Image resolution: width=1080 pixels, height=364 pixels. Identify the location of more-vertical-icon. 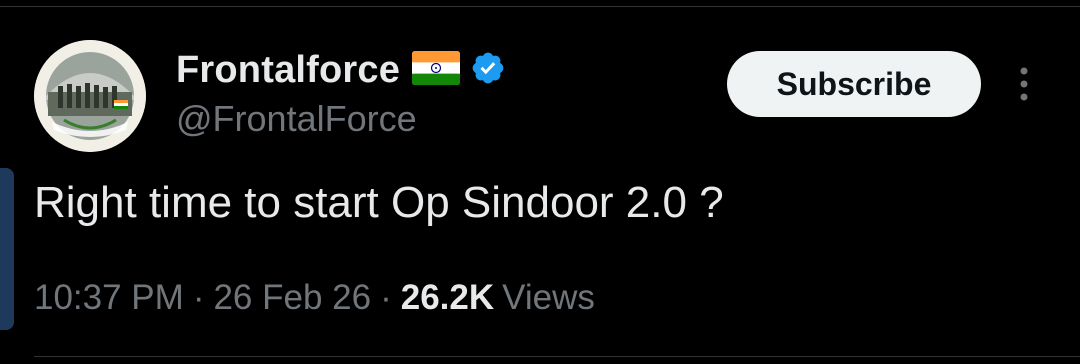
(1024, 84).